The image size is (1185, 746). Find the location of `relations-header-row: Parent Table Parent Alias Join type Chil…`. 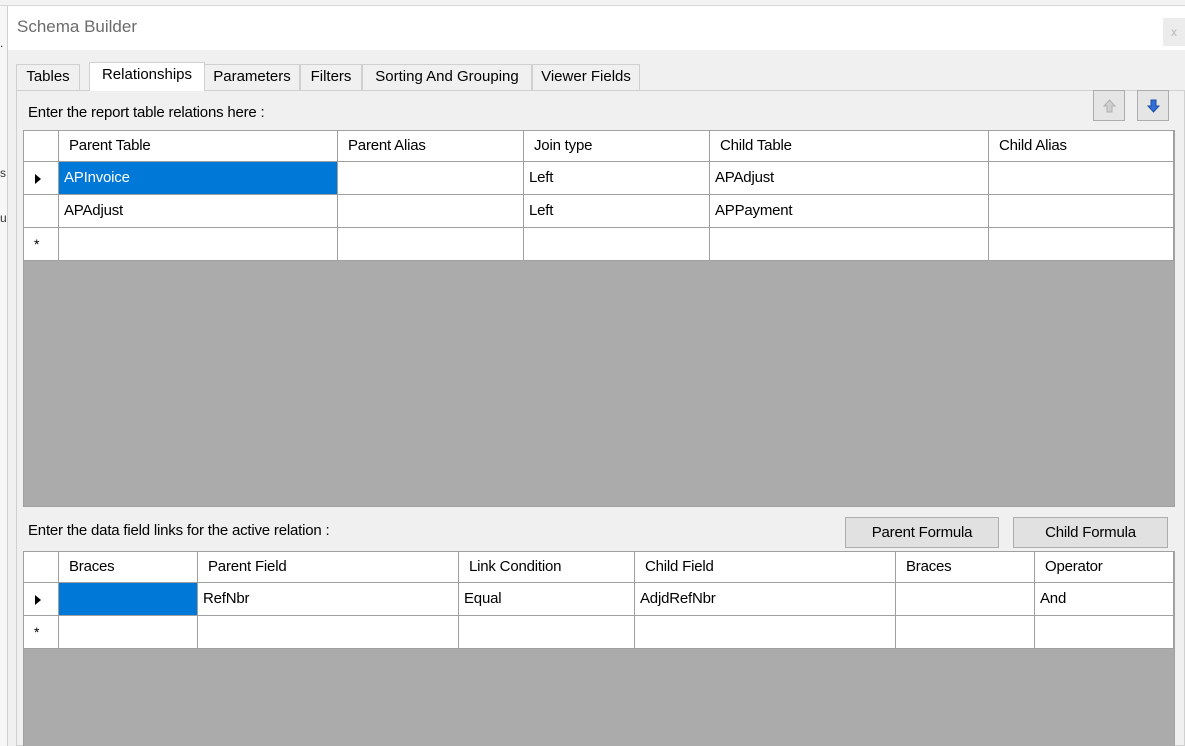

relations-header-row: Parent Table Parent Alias Join type Chil… is located at coordinates (599, 146).